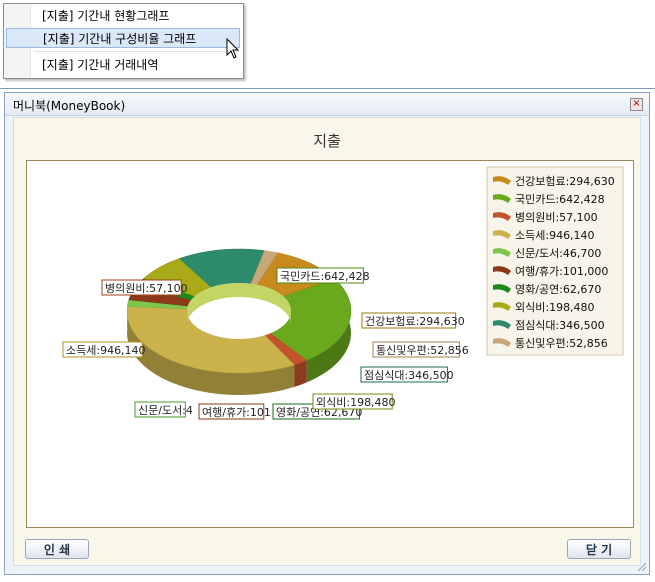  Describe the element at coordinates (422, 350) in the screenshot. I see `data-label: 통신및우편:52,856` at that location.